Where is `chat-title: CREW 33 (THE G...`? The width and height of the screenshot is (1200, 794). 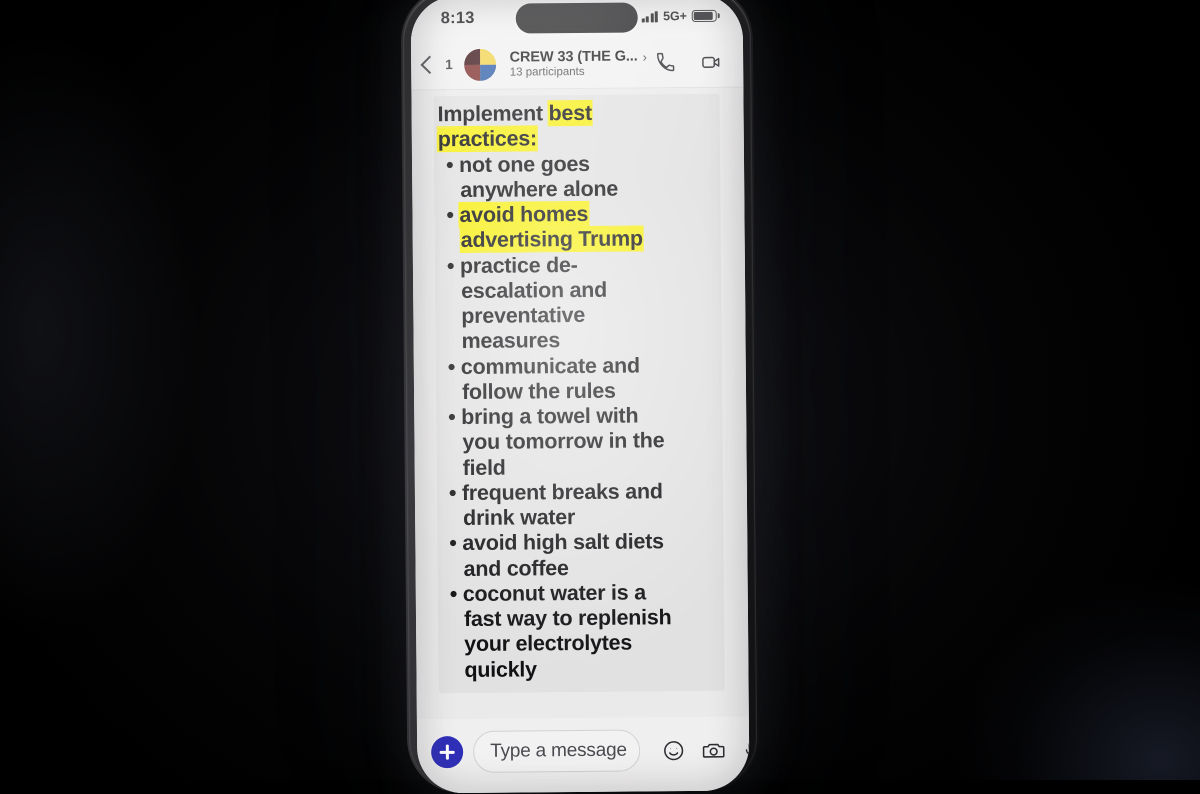 chat-title: CREW 33 (THE G... is located at coordinates (573, 57).